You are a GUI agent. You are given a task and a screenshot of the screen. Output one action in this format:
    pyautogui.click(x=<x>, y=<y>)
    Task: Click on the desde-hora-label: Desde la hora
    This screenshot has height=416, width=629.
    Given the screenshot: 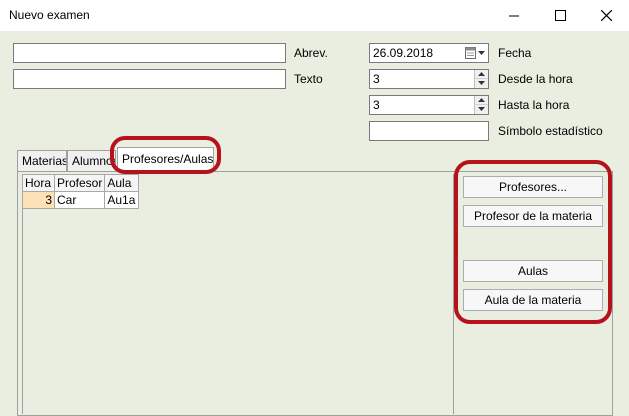 What is the action you would take?
    pyautogui.click(x=535, y=79)
    